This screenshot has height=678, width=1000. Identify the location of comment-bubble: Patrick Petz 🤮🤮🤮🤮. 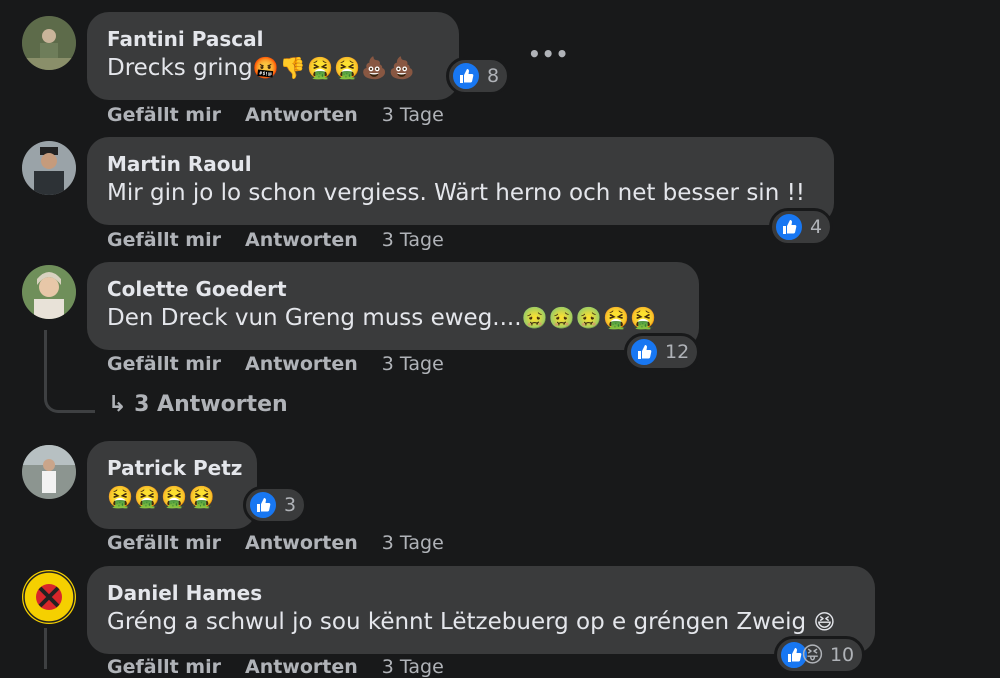
(172, 485).